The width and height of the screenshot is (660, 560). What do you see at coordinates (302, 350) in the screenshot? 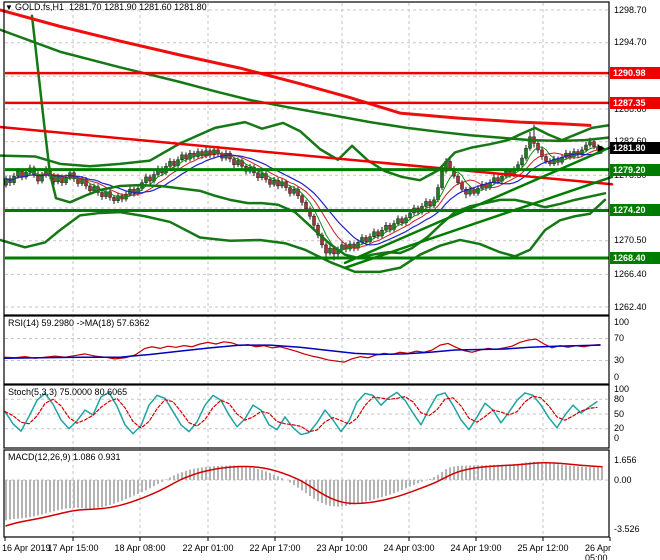
I see `rsi-line` at bounding box center [302, 350].